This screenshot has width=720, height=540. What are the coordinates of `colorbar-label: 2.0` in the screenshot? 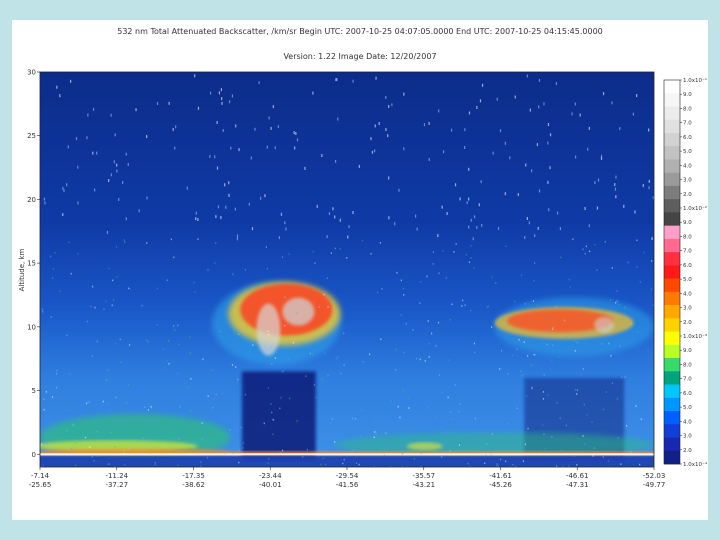 It's located at (687, 195).